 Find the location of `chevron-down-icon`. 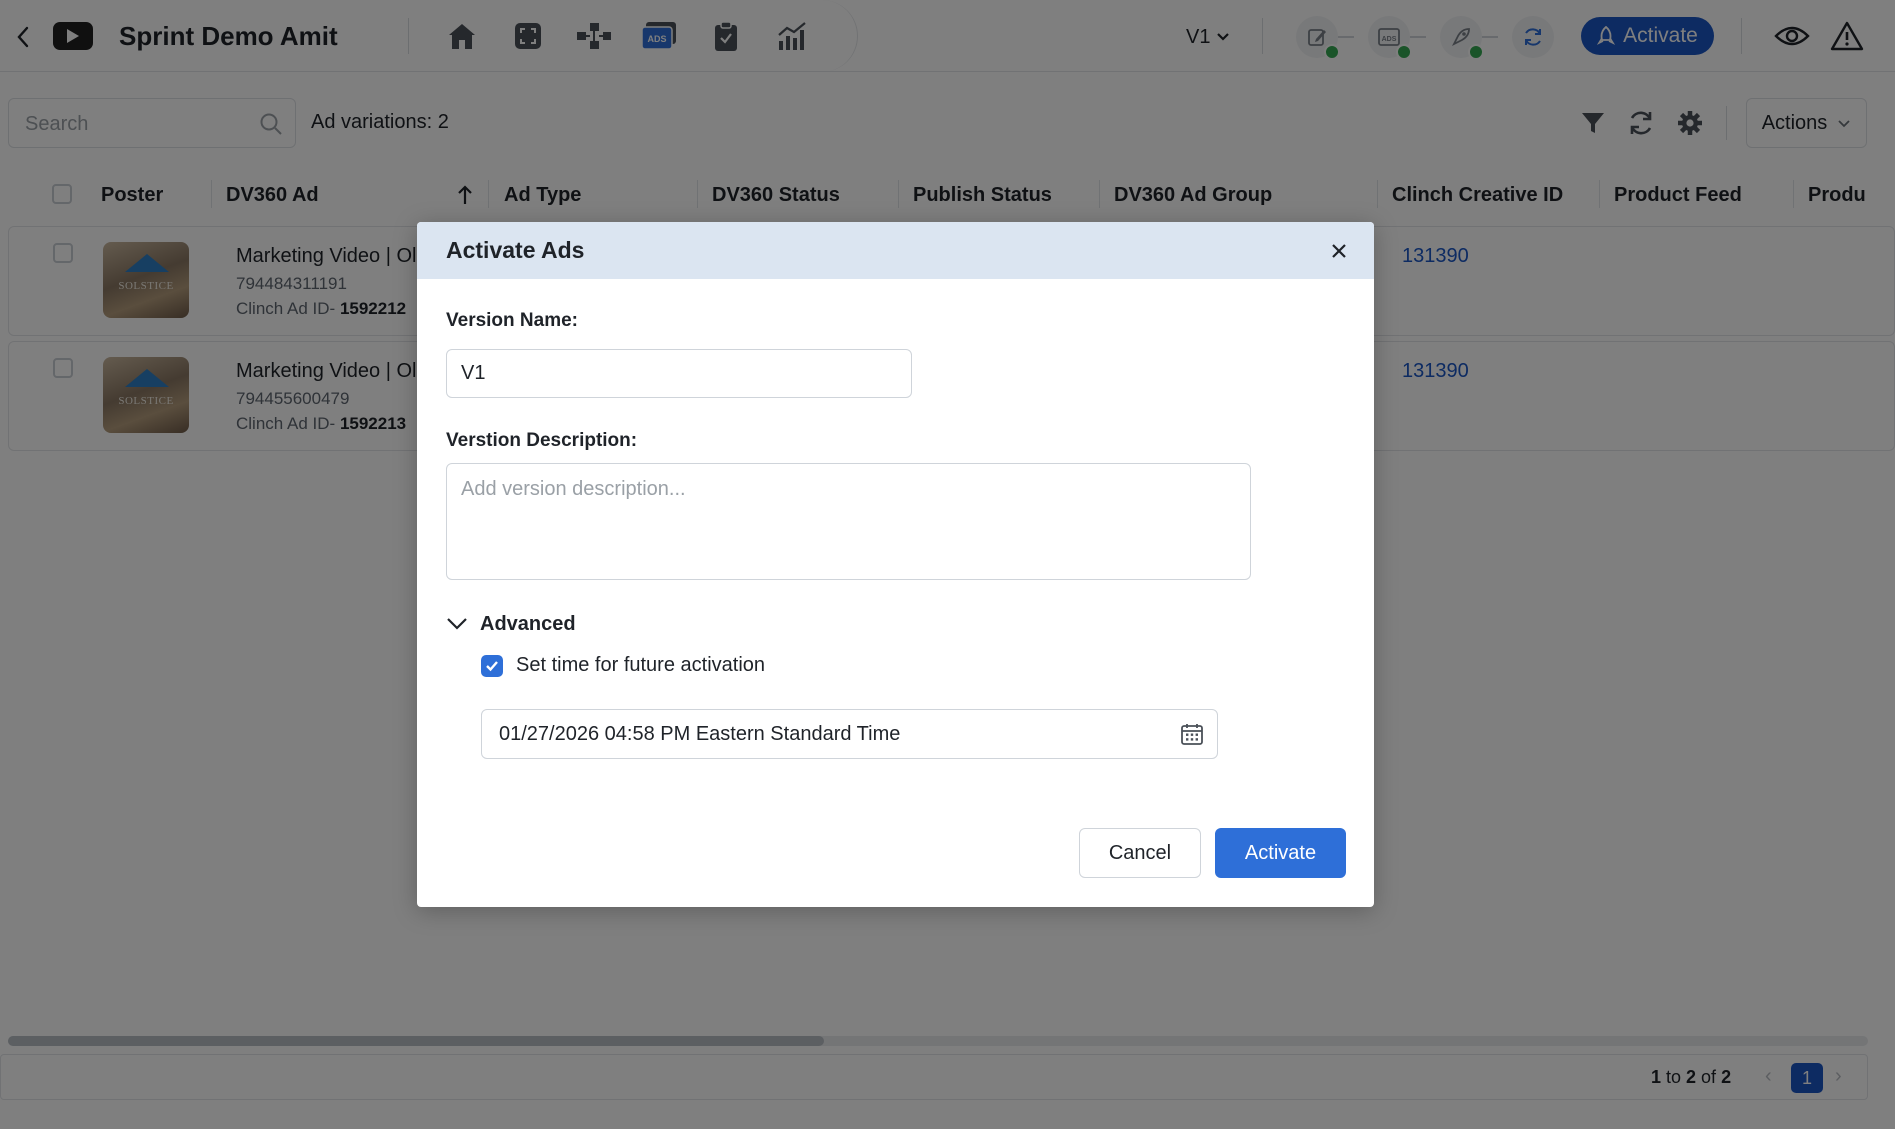

chevron-down-icon is located at coordinates (457, 624).